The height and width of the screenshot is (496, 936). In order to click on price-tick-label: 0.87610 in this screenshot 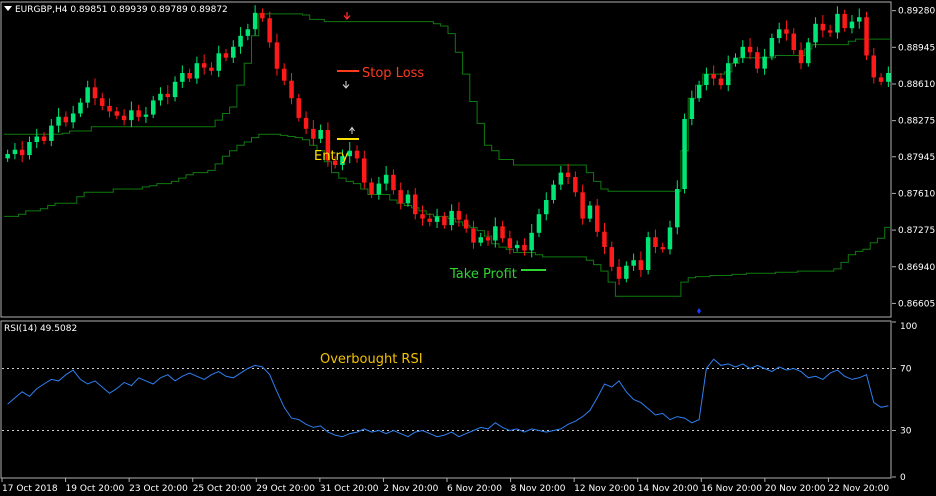, I will do `click(916, 194)`.